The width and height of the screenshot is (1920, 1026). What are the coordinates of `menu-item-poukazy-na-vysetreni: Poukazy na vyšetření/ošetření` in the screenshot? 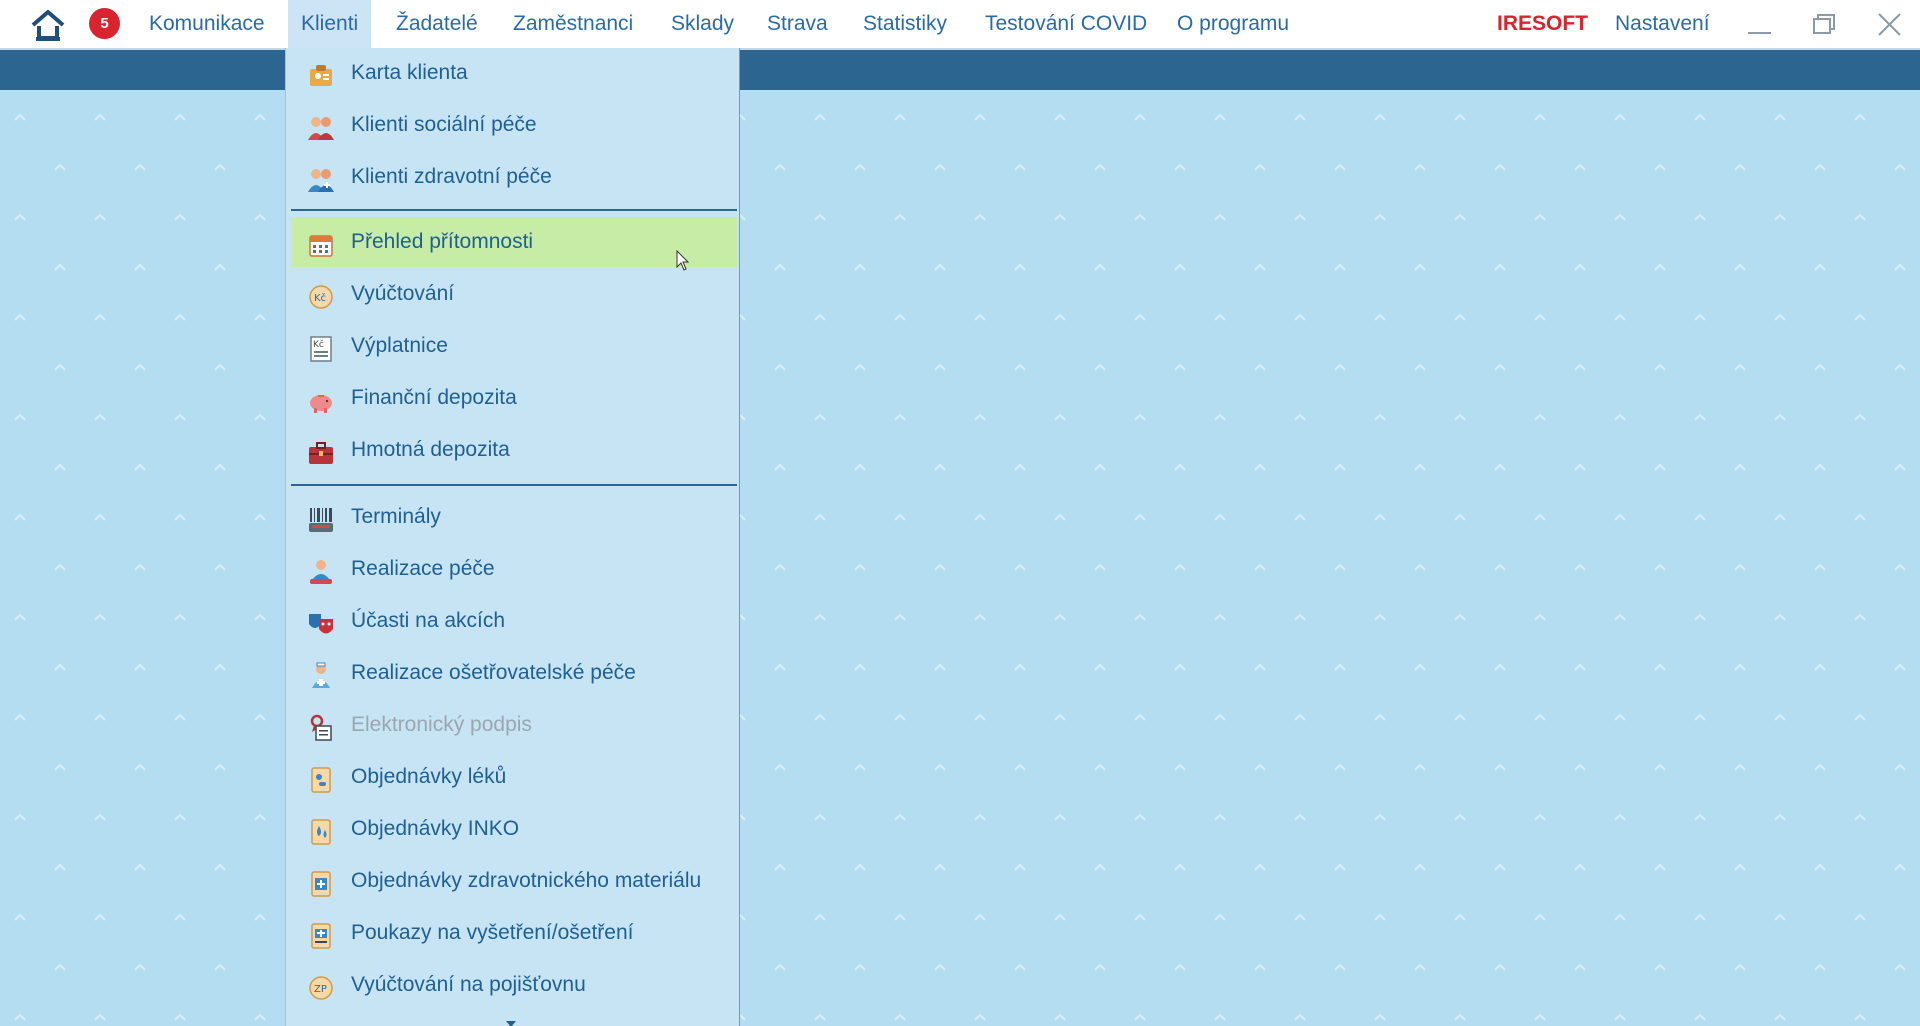 It's located at (514, 933).